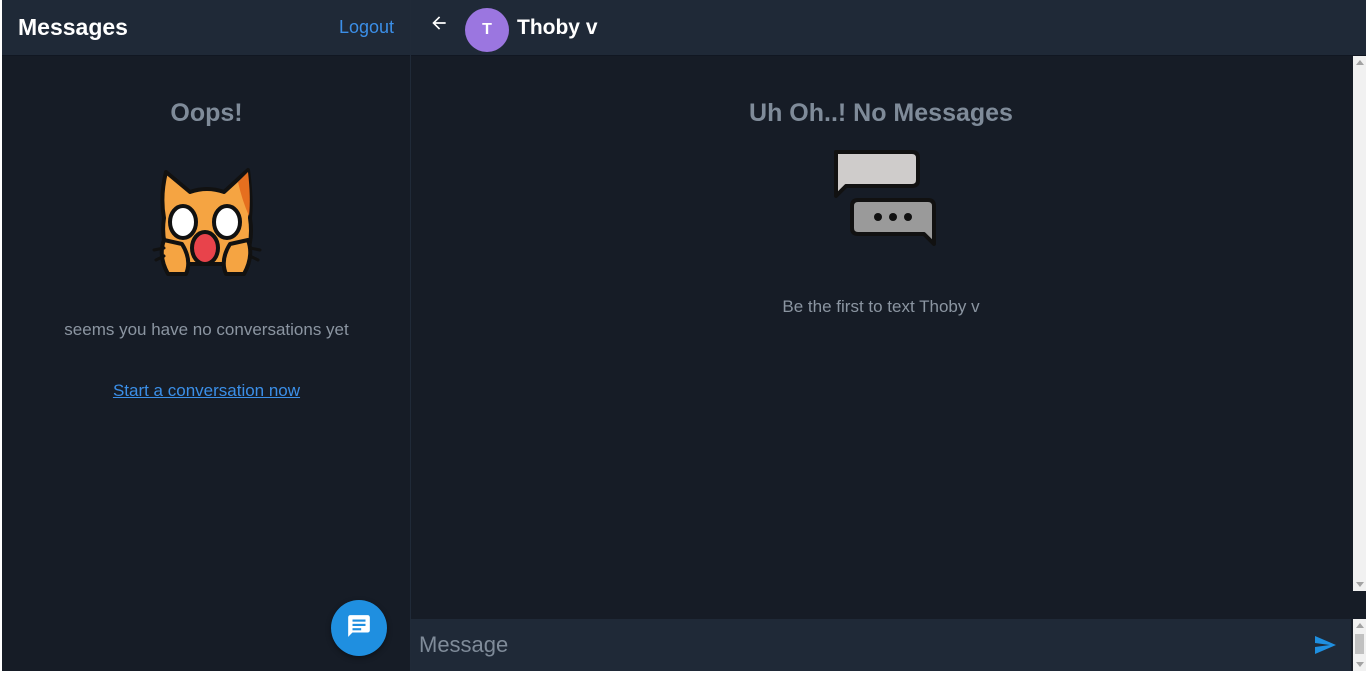 The image size is (1366, 674). I want to click on speech-bubbles-icon, so click(881, 198).